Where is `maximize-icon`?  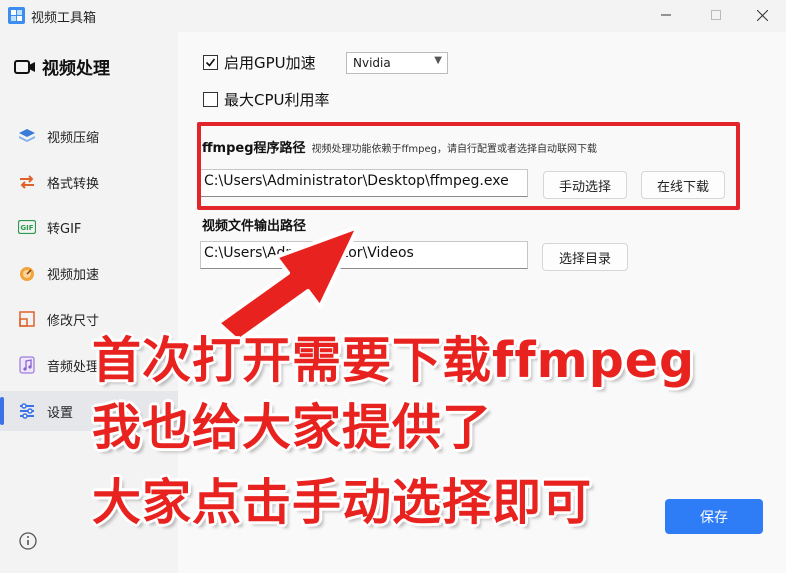
maximize-icon is located at coordinates (716, 15).